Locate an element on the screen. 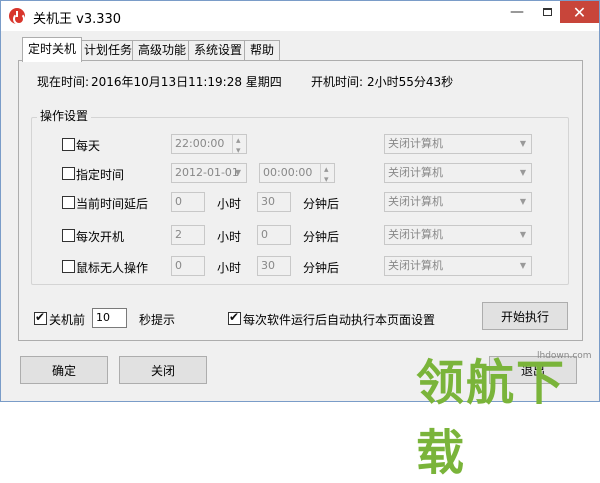  specific-time-checkbox is located at coordinates (68, 173).